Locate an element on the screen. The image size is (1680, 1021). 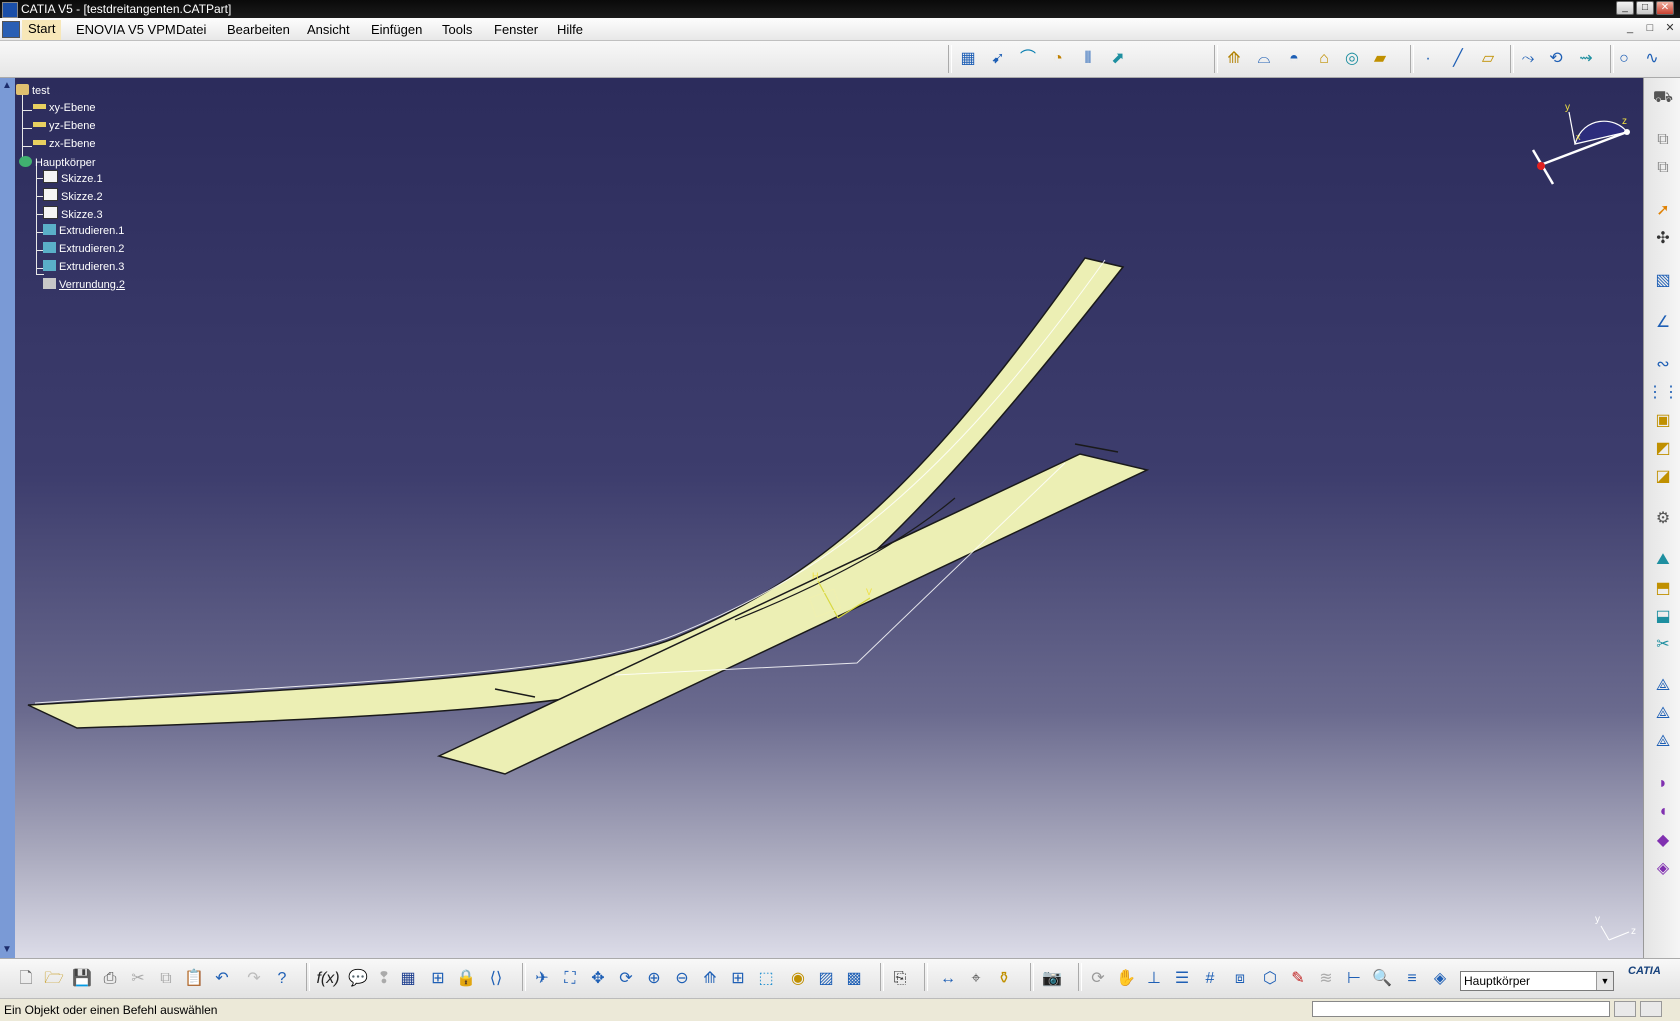
rotate-icon: ⟳ is located at coordinates (626, 979).